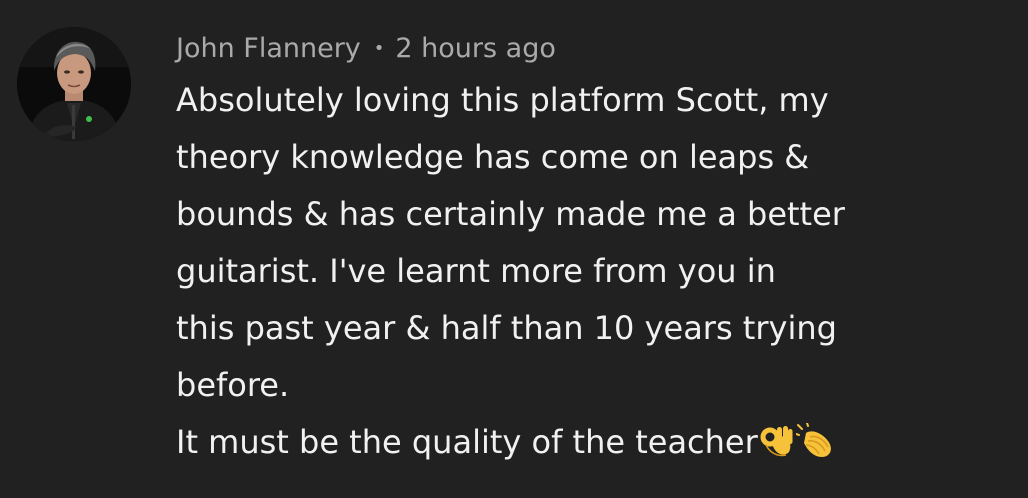 This screenshot has width=1028, height=498. I want to click on author-name: John Flannery, so click(268, 48).